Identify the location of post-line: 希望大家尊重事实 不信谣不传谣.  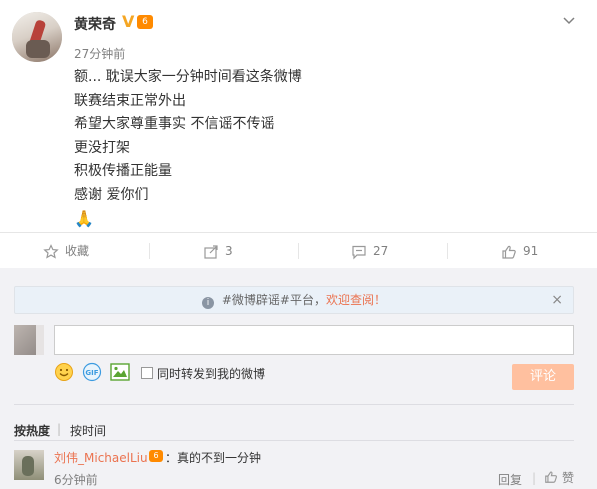
(174, 124).